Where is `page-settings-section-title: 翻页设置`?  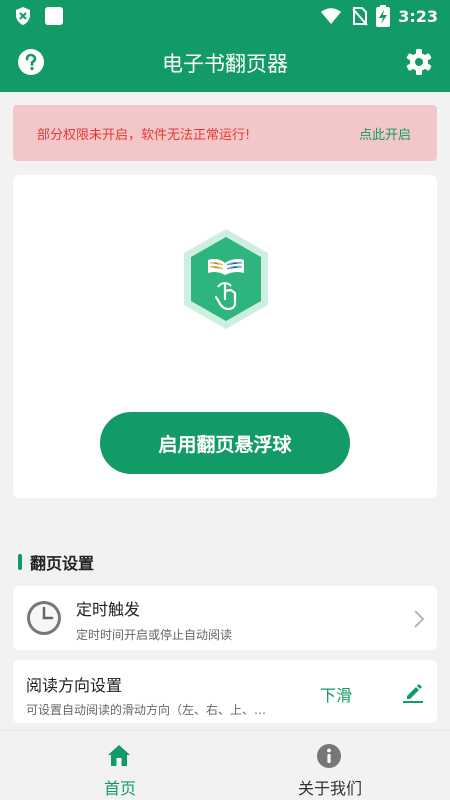 page-settings-section-title: 翻页设置 is located at coordinates (56, 562).